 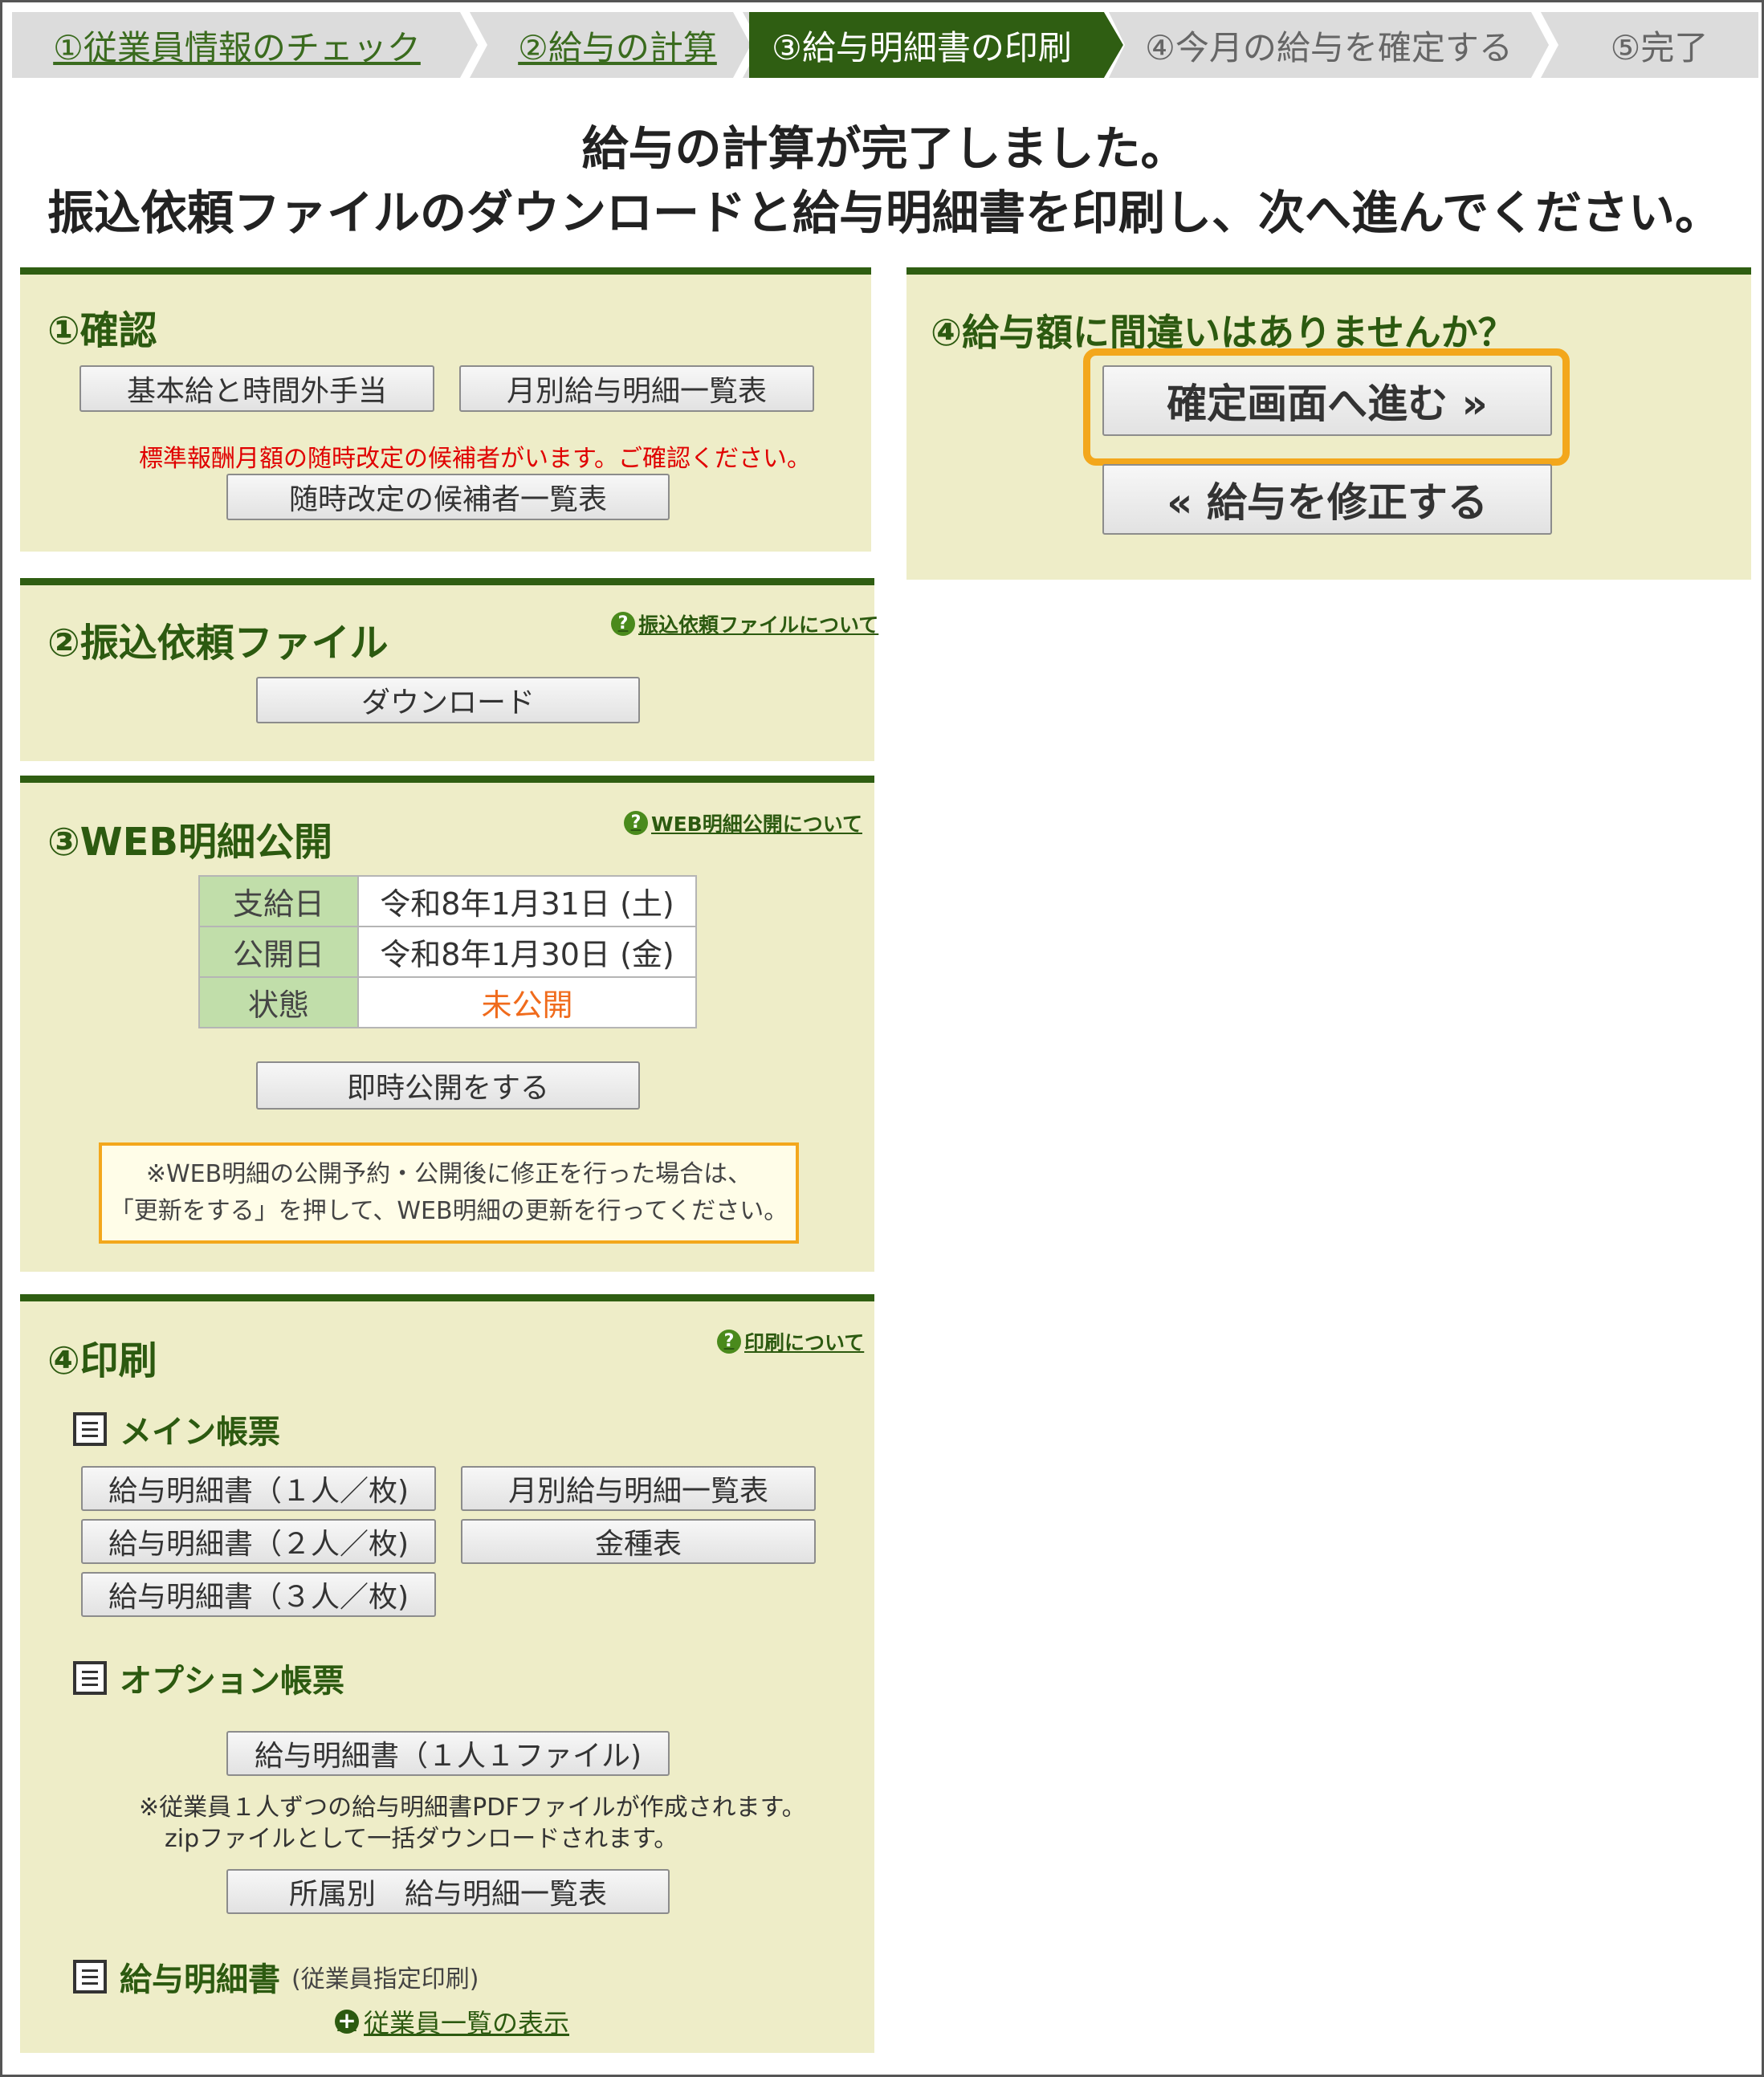 I want to click on web-slip-title: ③WEB明細公開, so click(x=189, y=842).